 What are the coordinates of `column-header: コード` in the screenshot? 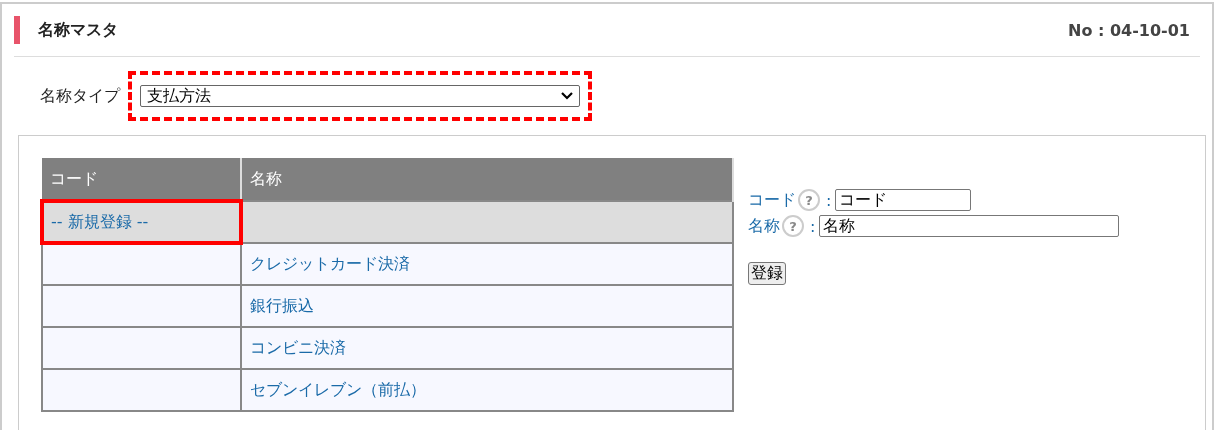 It's located at (141, 179).